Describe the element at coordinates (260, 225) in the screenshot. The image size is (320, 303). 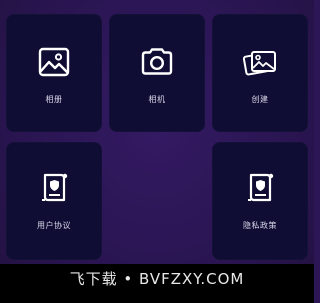
I see `privacy-policy-label: 隐私政策` at that location.